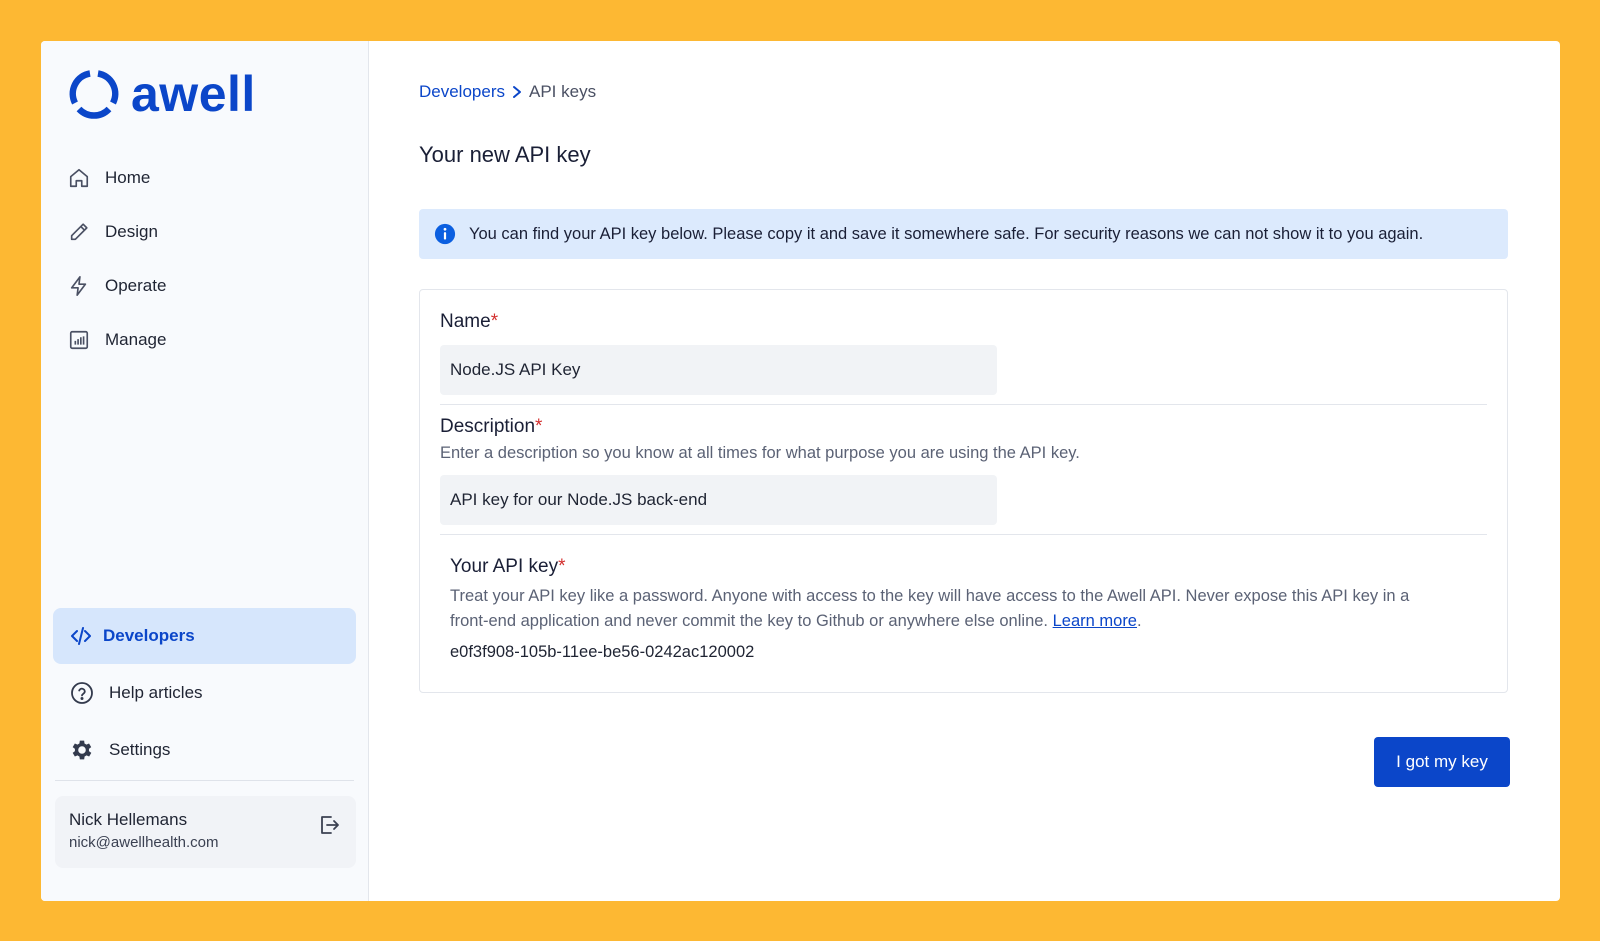 The height and width of the screenshot is (941, 1600). Describe the element at coordinates (1442, 762) in the screenshot. I see `got-my-key-button: I got my key` at that location.